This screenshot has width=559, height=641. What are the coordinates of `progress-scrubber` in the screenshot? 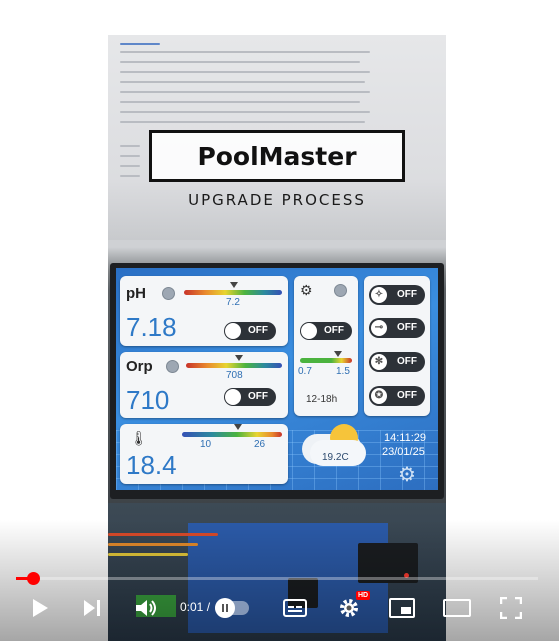 It's located at (33, 578).